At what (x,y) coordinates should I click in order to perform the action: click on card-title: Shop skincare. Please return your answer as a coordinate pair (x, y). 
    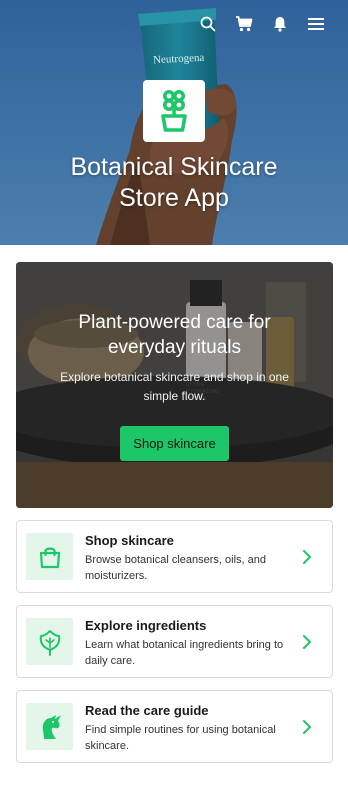
    Looking at the image, I should click on (129, 540).